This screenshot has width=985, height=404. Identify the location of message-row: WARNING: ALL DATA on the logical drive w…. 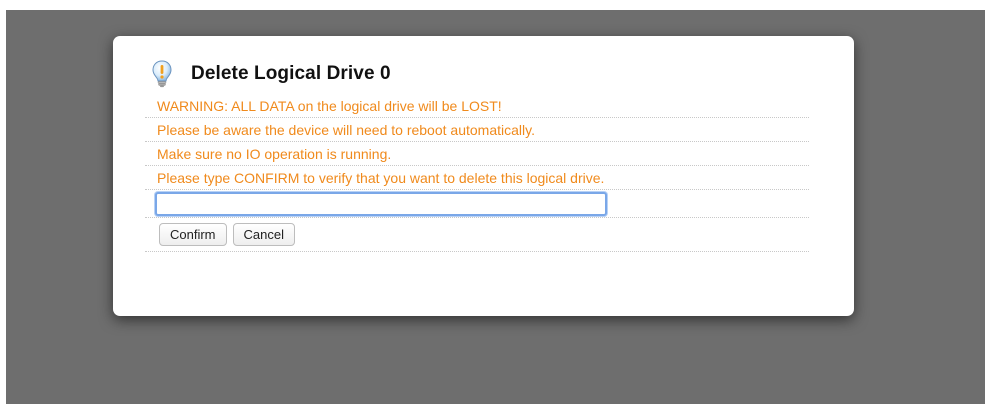
(477, 106).